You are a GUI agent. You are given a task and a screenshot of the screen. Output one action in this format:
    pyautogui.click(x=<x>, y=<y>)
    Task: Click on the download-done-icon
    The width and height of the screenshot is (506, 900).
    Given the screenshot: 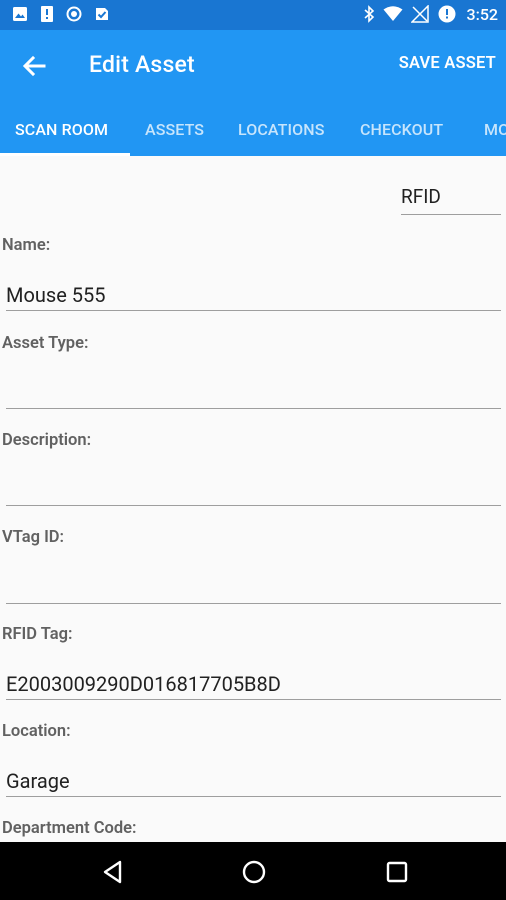 What is the action you would take?
    pyautogui.click(x=102, y=14)
    